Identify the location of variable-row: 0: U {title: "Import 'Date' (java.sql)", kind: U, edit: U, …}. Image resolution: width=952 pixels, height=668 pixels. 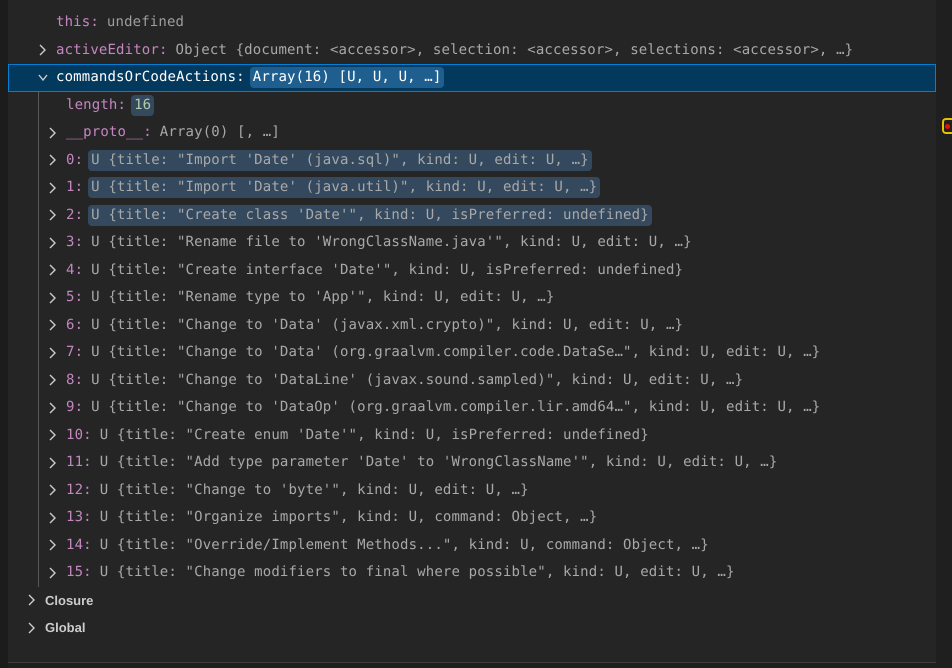
(472, 160).